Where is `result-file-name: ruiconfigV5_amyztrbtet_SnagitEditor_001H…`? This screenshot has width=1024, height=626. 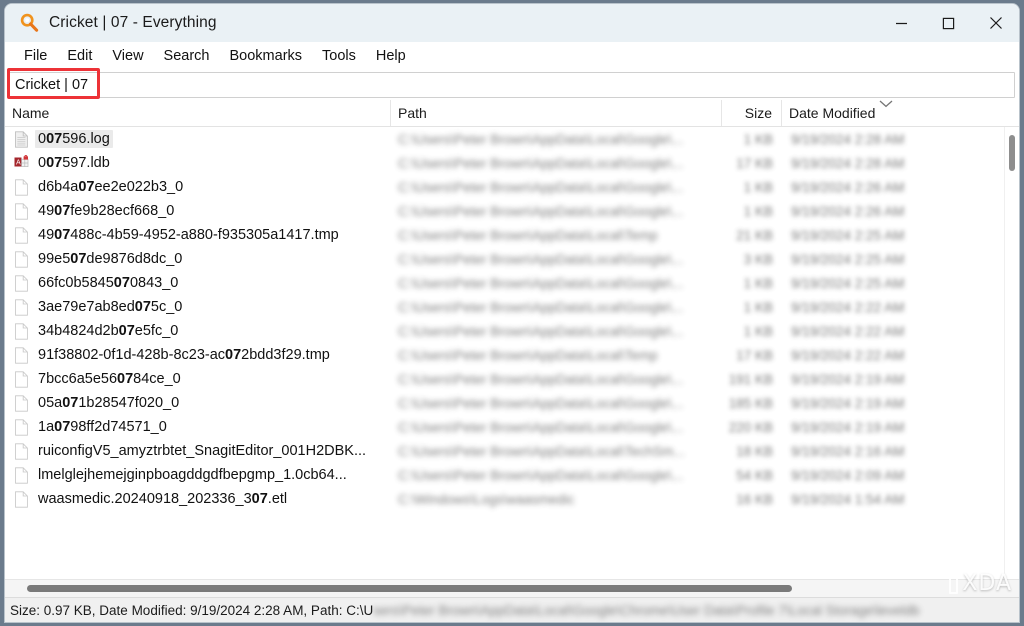
result-file-name: ruiconfigV5_amyztrbtet_SnagitEditor_001H… is located at coordinates (202, 451).